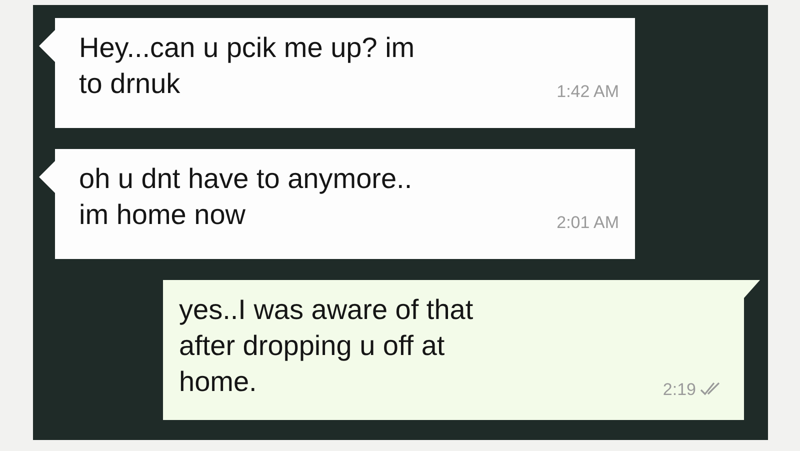 The height and width of the screenshot is (451, 800). Describe the element at coordinates (679, 389) in the screenshot. I see `message-time: 2:19` at that location.